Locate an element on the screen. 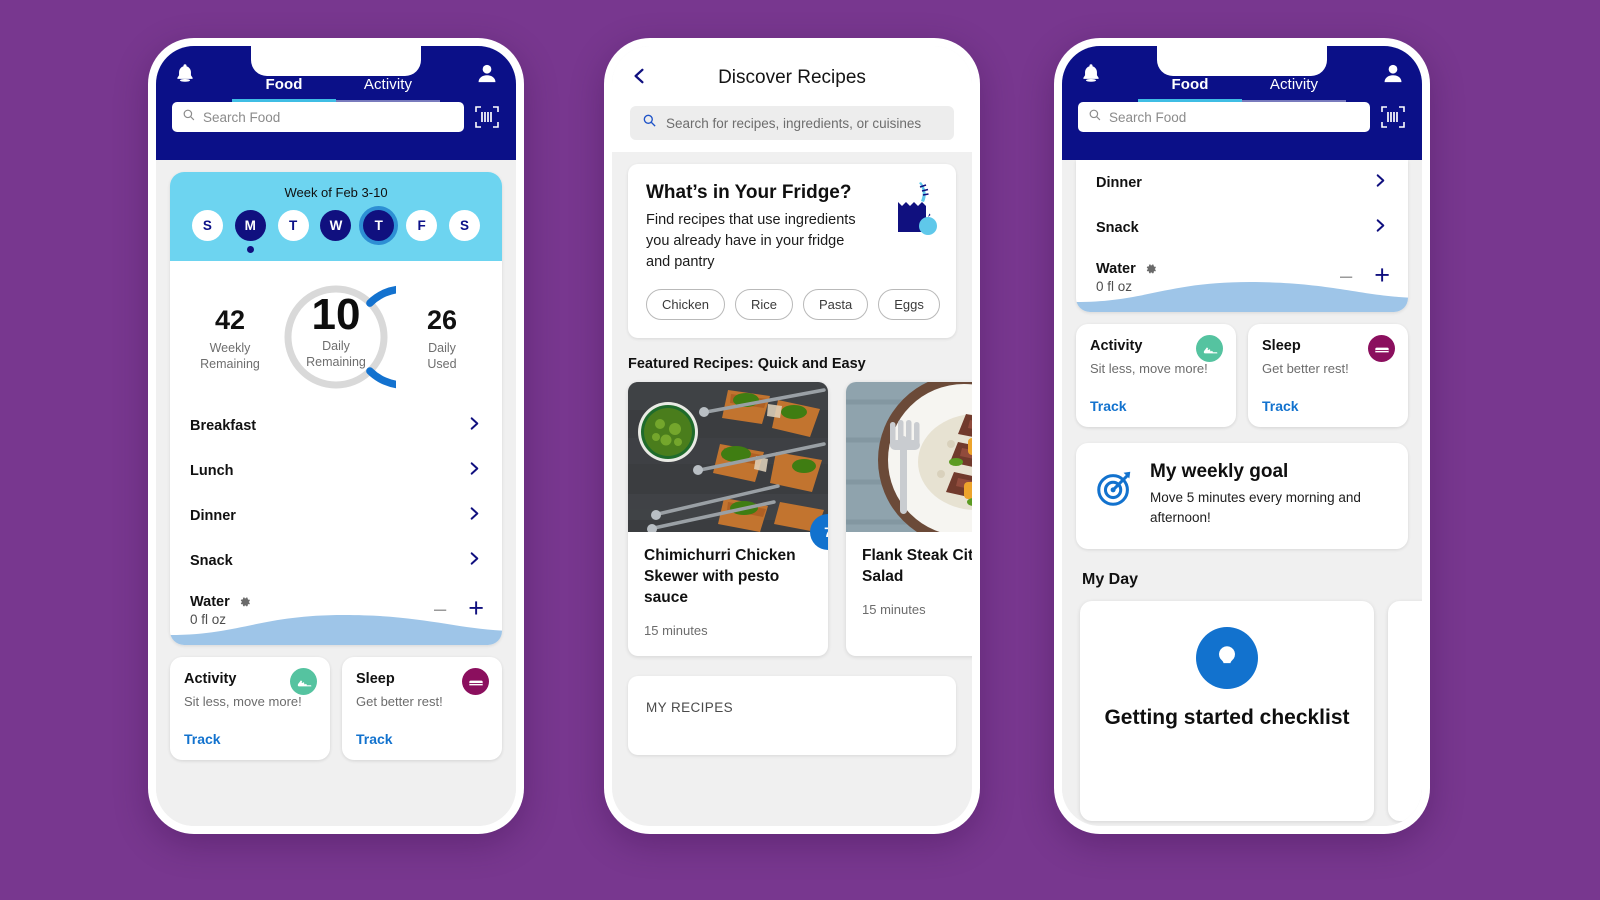  my-day-carousel: Getting started checklist is located at coordinates (1242, 711).